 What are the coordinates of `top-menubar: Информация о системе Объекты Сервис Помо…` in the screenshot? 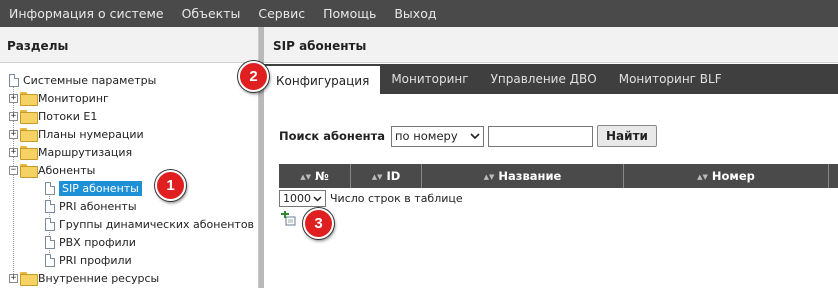 It's located at (419, 13).